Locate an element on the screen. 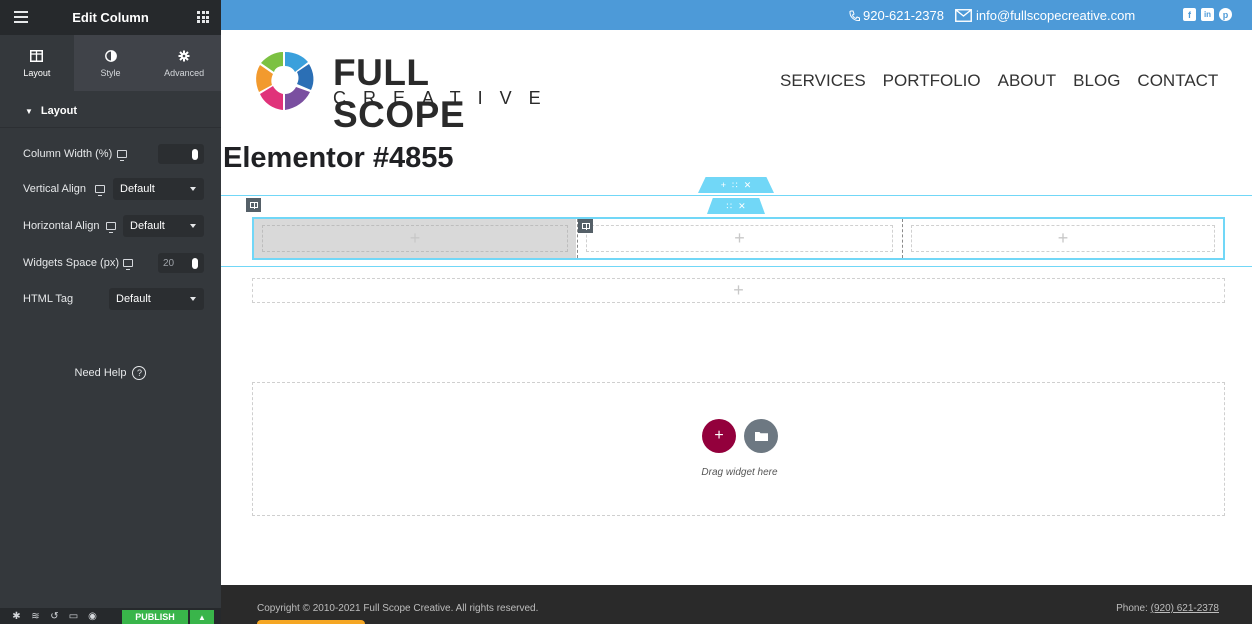  column-edit-handle is located at coordinates (585, 226).